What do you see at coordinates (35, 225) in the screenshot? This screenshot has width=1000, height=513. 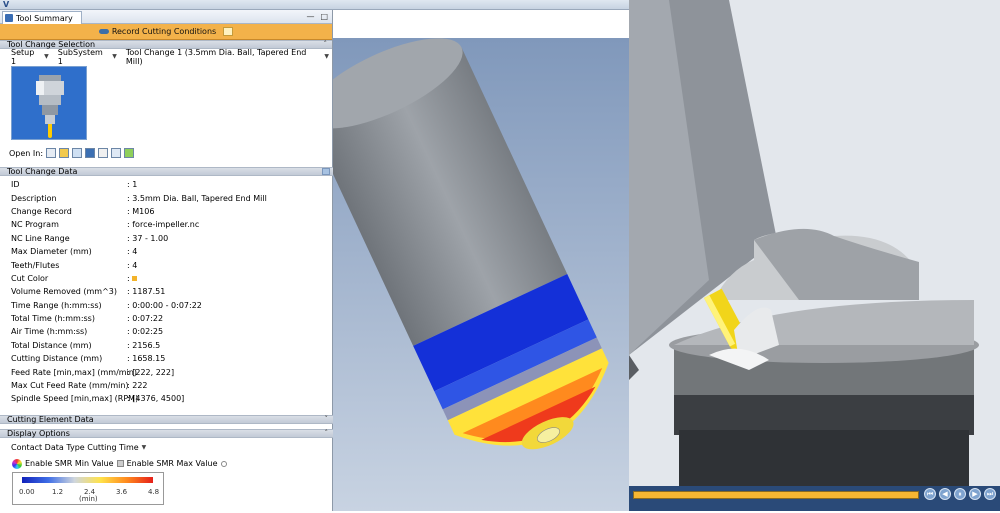 I see `data-row-label: NC Program` at bounding box center [35, 225].